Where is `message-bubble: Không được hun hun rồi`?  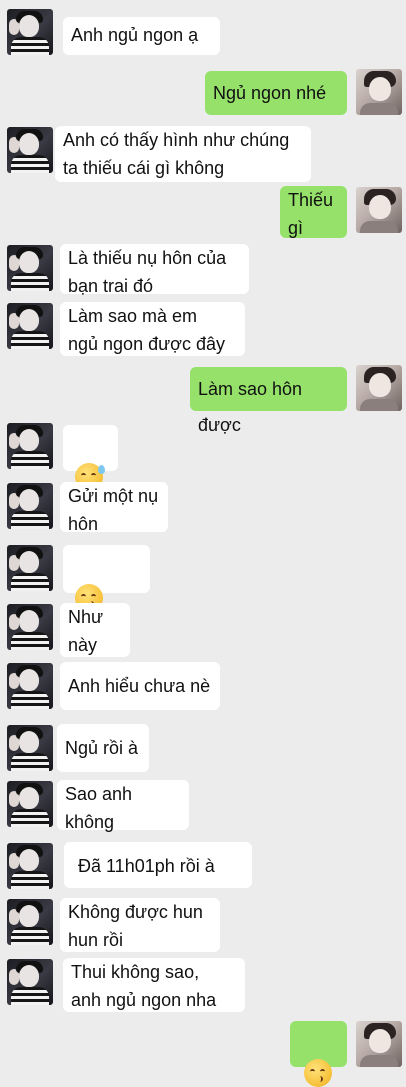 message-bubble: Không được hun hun rồi is located at coordinates (140, 925).